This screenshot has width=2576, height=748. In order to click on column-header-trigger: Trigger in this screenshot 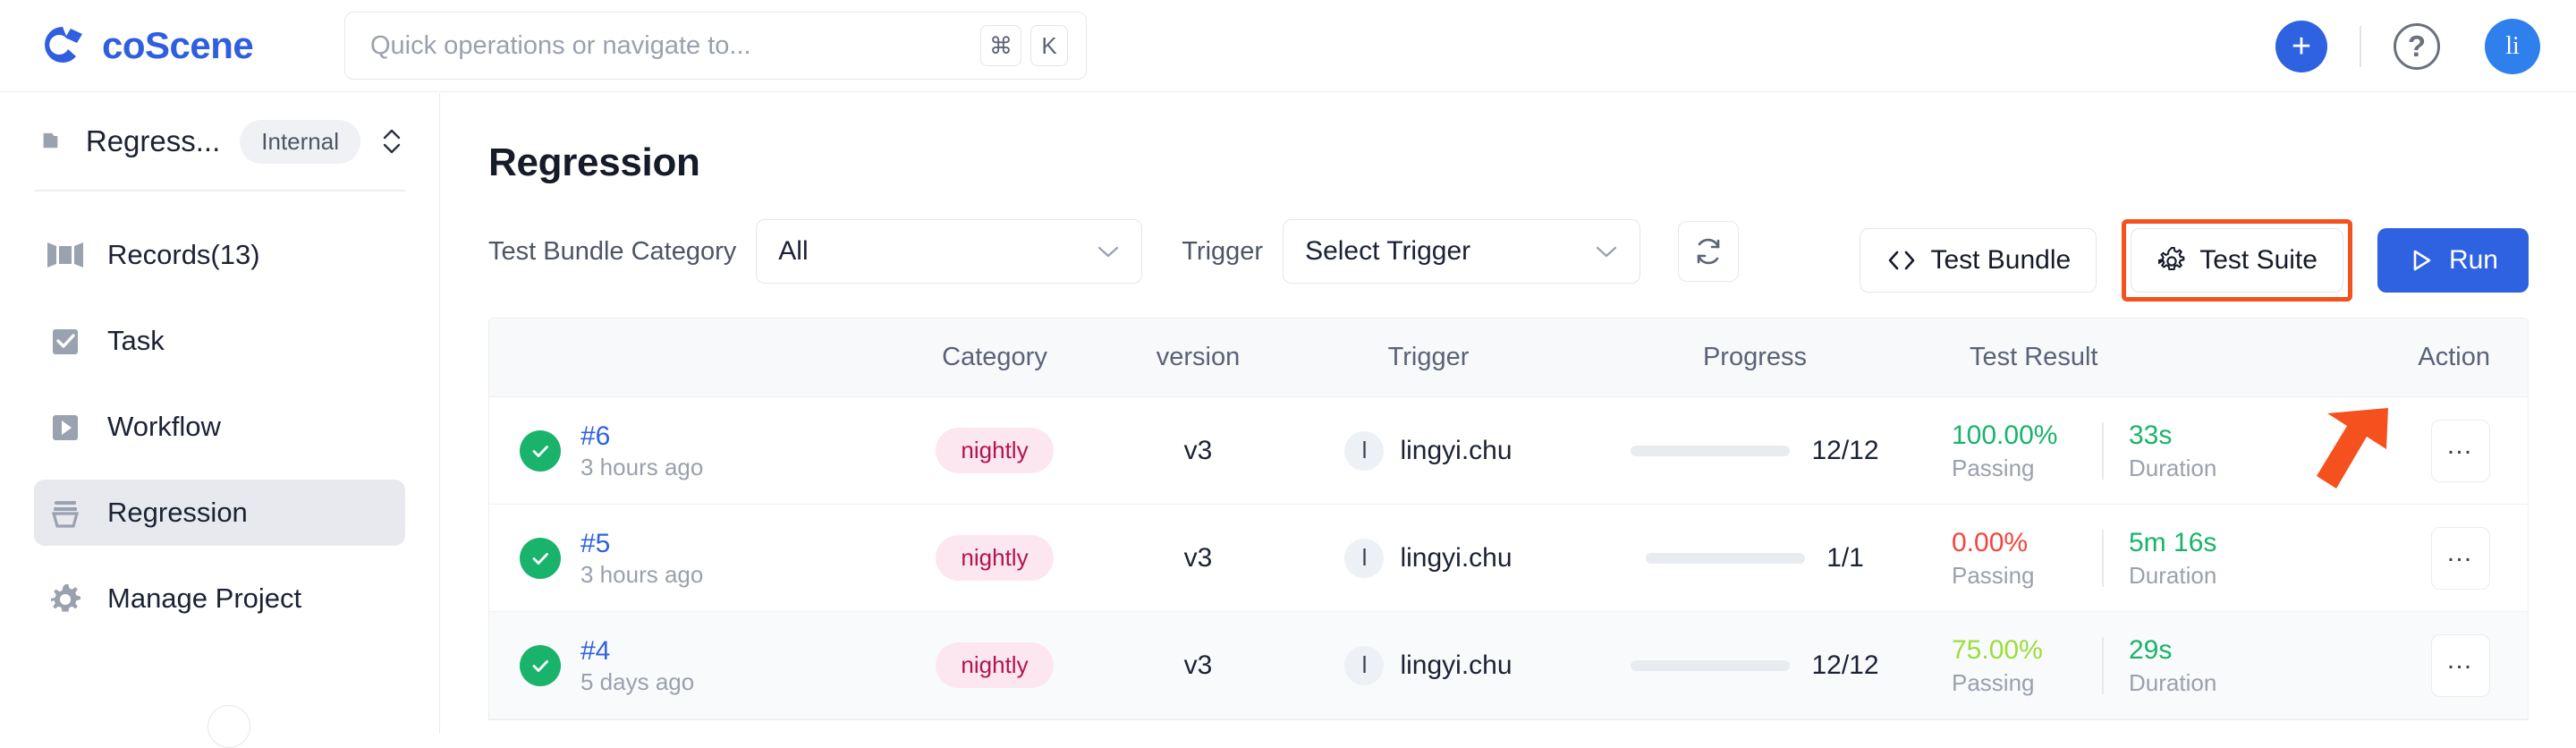, I will do `click(1428, 357)`.